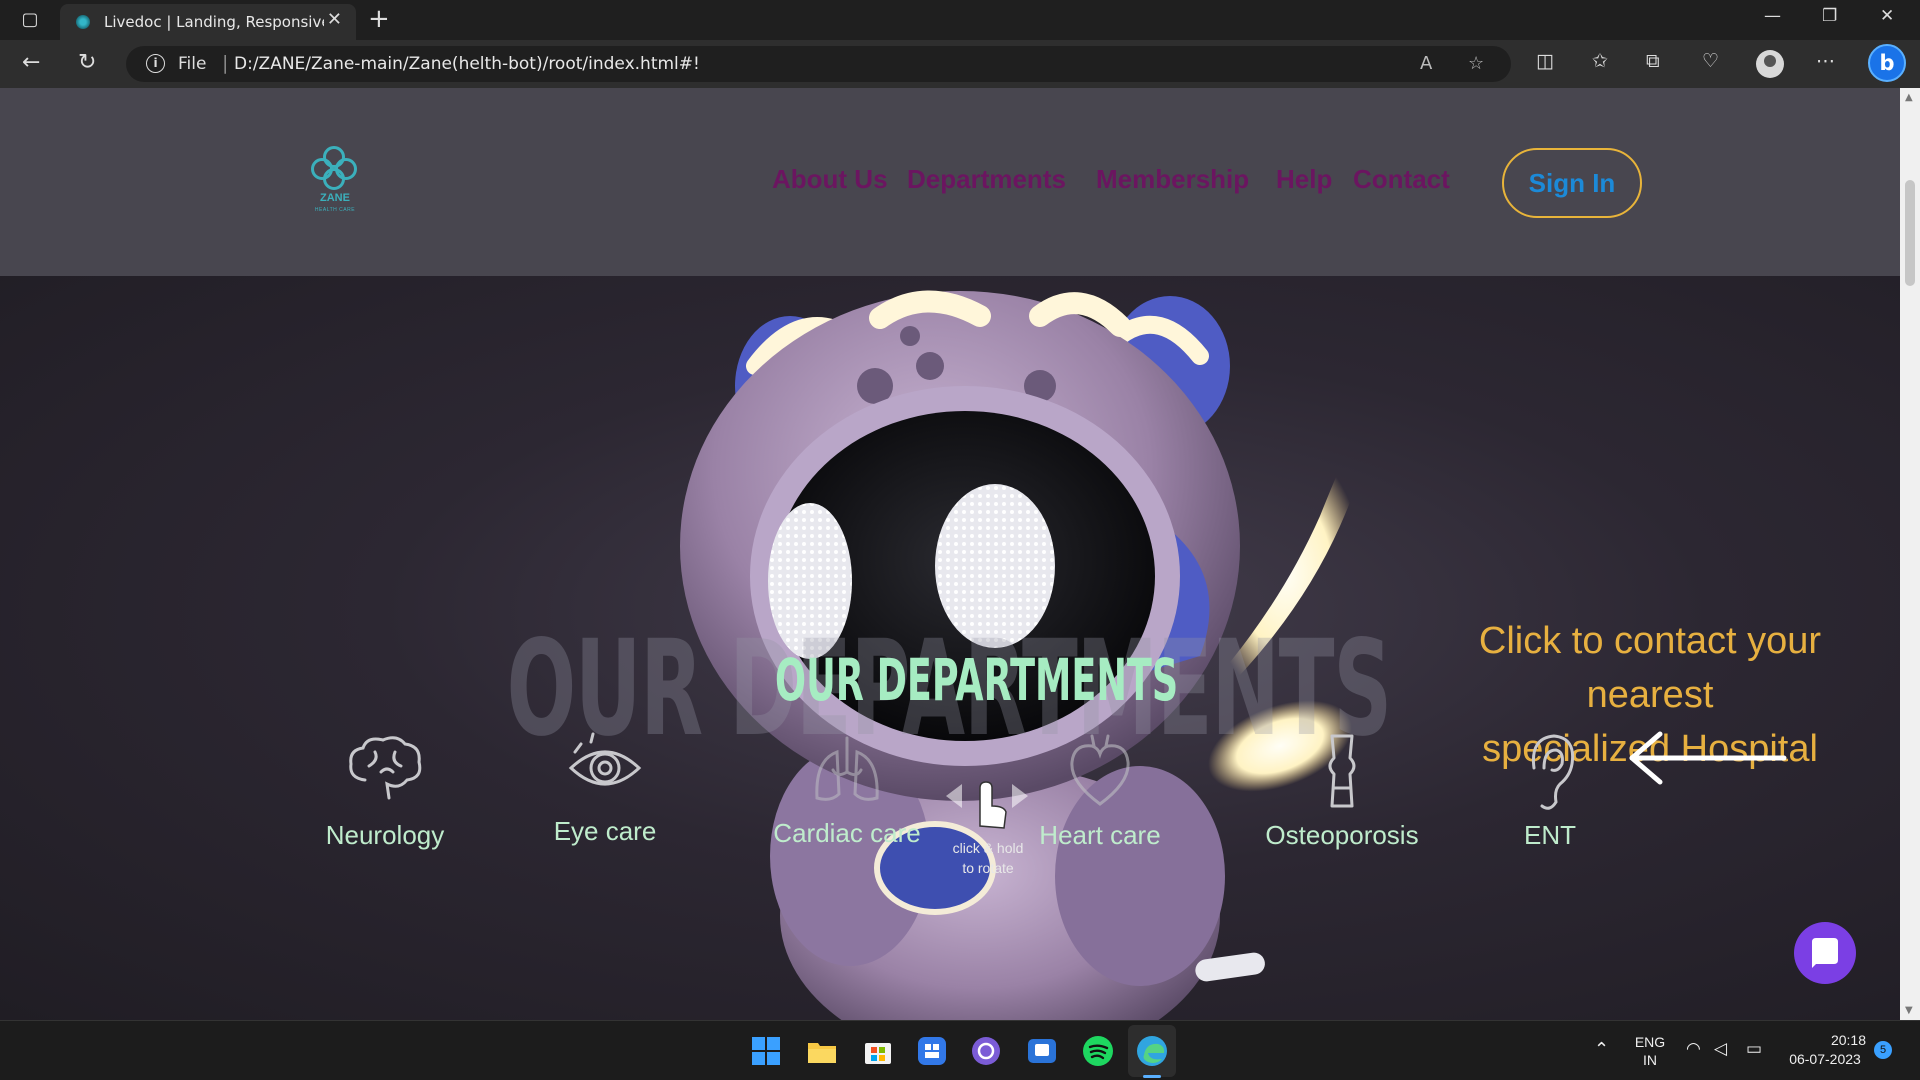 The width and height of the screenshot is (1920, 1080). What do you see at coordinates (87, 62) in the screenshot?
I see `reload-icon: ↻` at bounding box center [87, 62].